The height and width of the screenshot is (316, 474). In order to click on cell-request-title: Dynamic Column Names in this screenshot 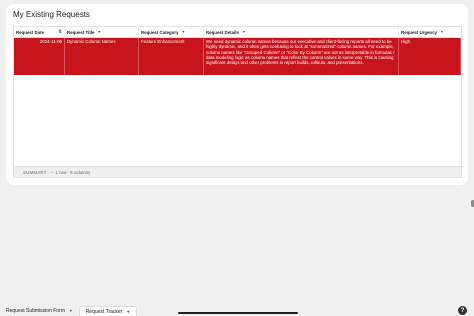, I will do `click(102, 56)`.